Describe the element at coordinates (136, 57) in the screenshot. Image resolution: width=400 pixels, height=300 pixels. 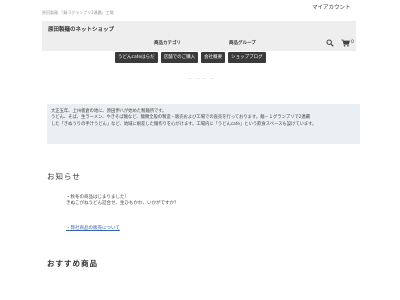
I see `nav-button-udon-cafe: うどんcafeはらだ` at that location.